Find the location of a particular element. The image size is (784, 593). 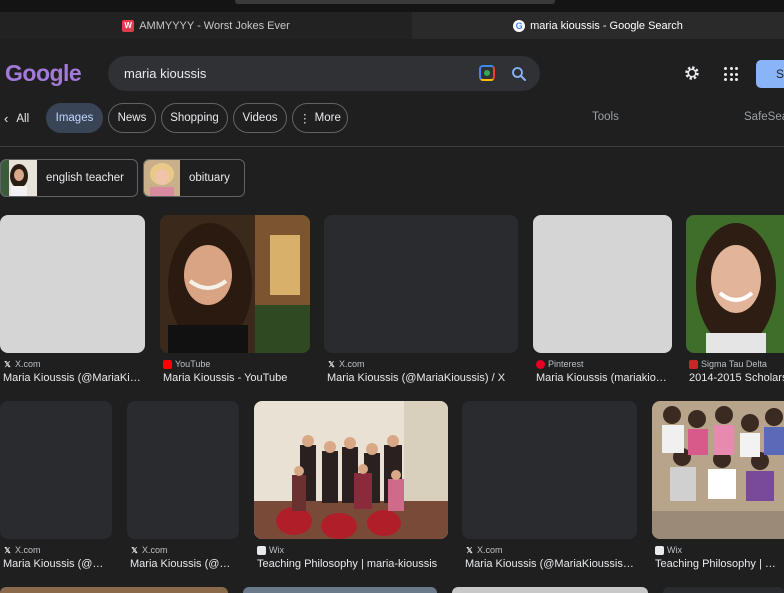

header-divider is located at coordinates (392, 146).